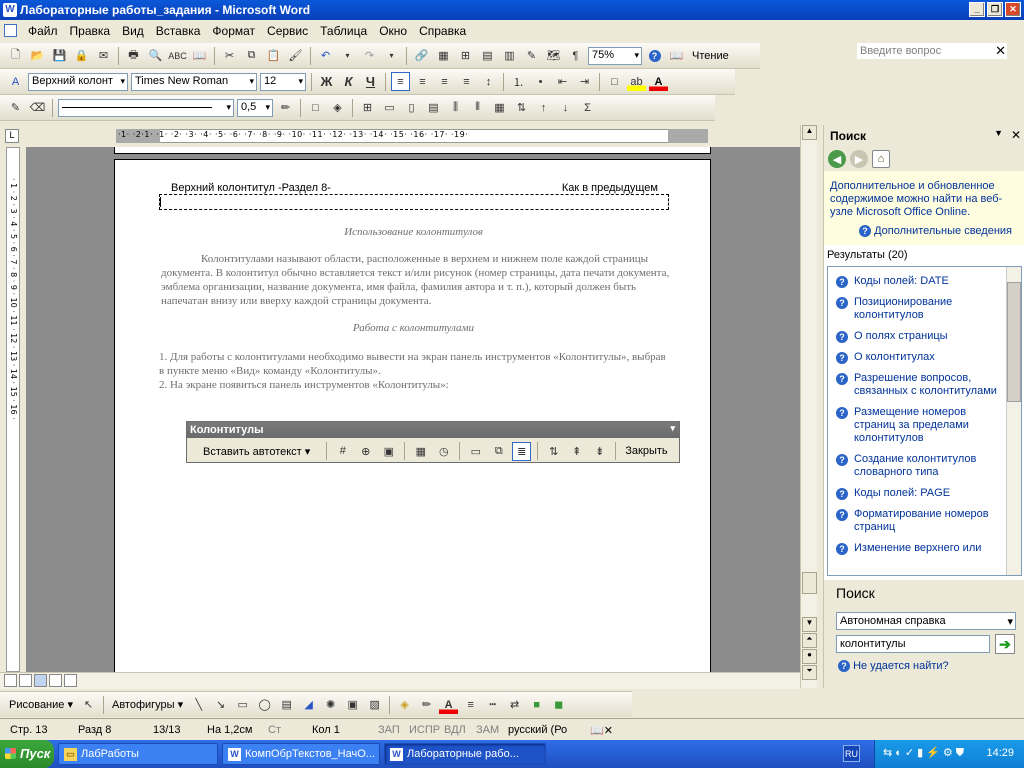  Describe the element at coordinates (558, 704) in the screenshot. I see `3d-icon: ◼` at that location.